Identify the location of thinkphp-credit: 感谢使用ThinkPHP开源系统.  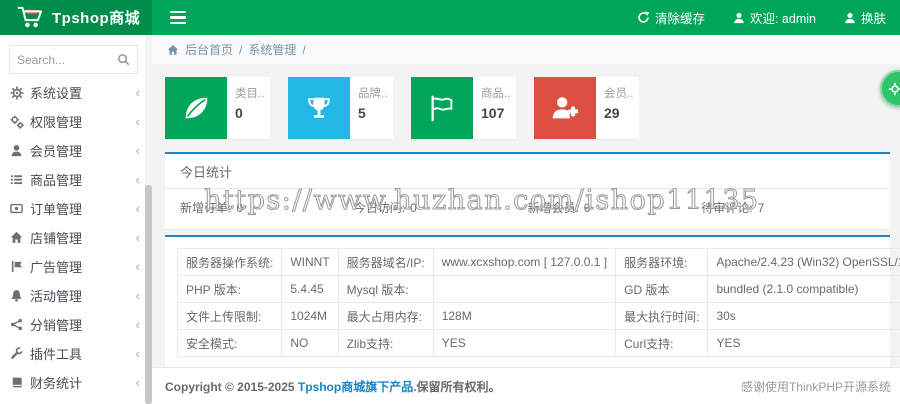
(815, 386).